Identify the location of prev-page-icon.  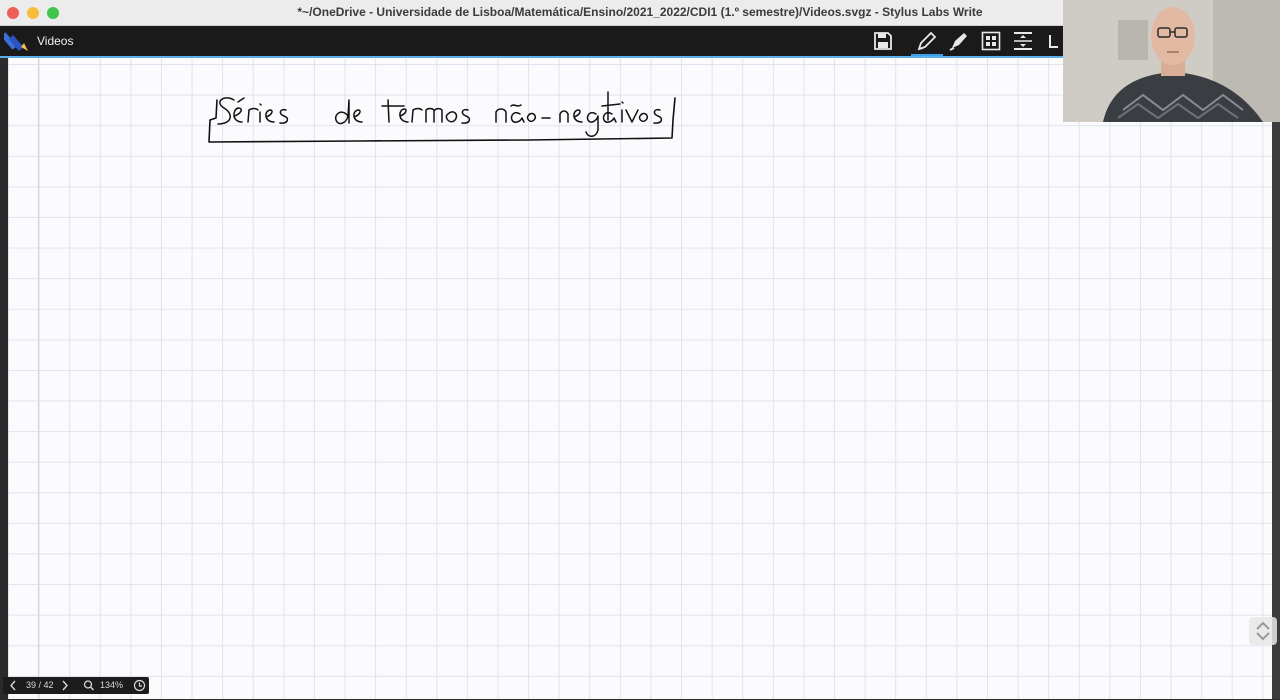
(13, 688).